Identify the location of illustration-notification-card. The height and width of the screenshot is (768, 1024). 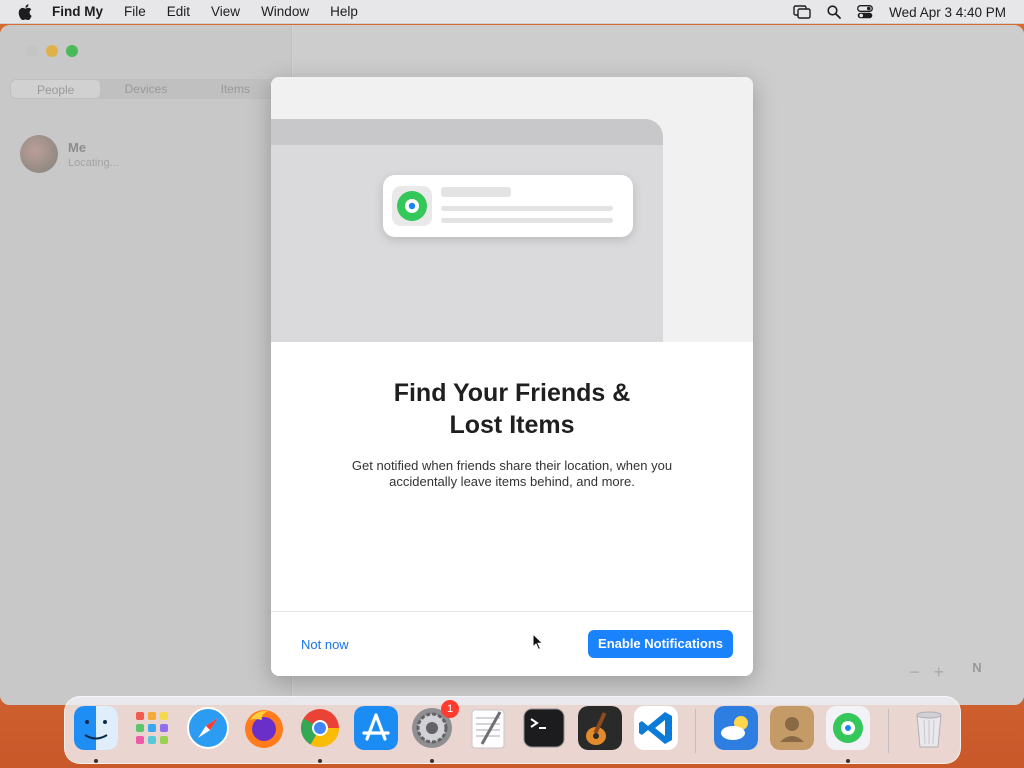
(508, 206).